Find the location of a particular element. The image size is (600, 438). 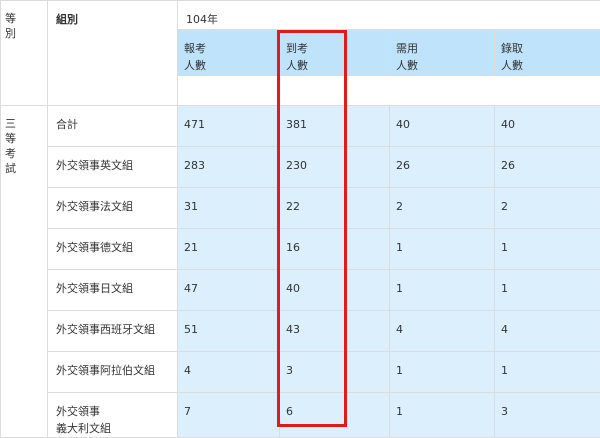

table-row: 外交領事法文組312222 is located at coordinates (300, 208).